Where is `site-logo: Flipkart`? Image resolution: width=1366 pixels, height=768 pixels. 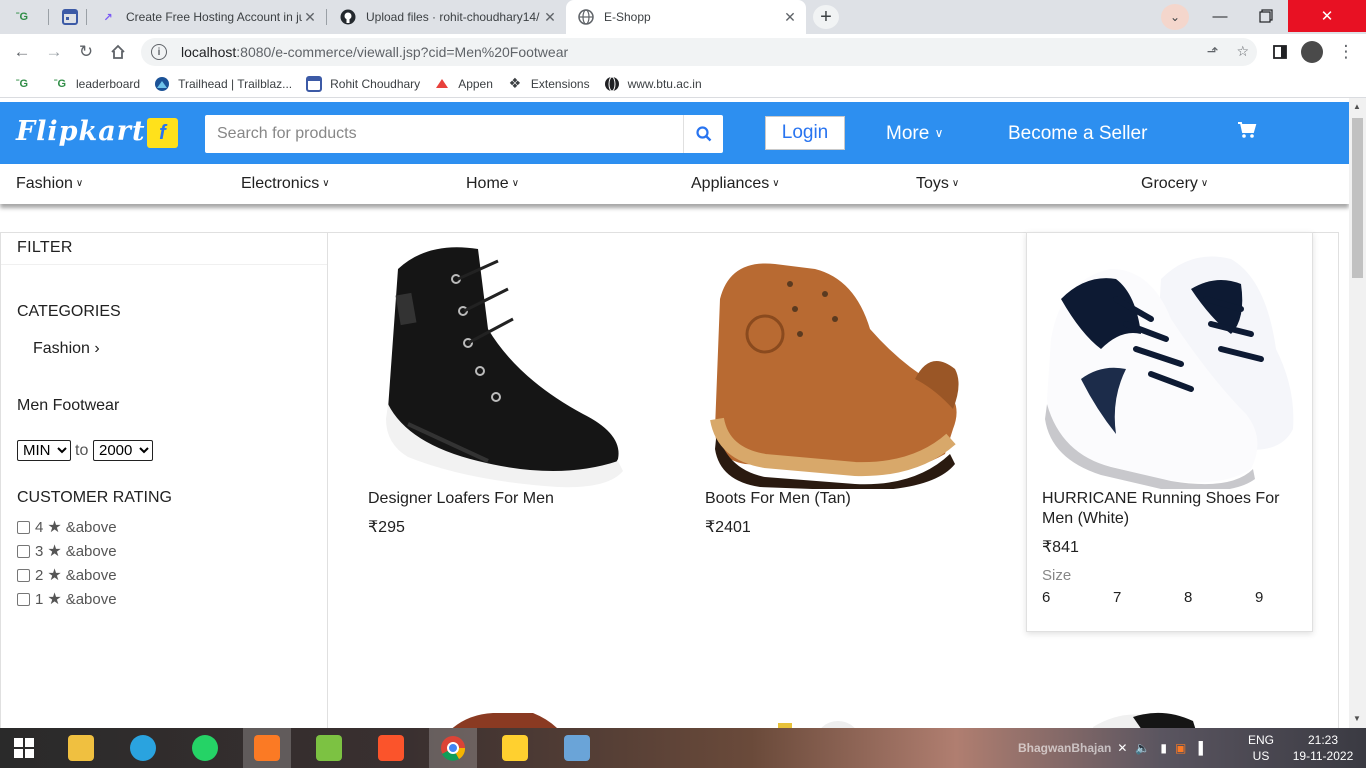 site-logo: Flipkart is located at coordinates (80, 131).